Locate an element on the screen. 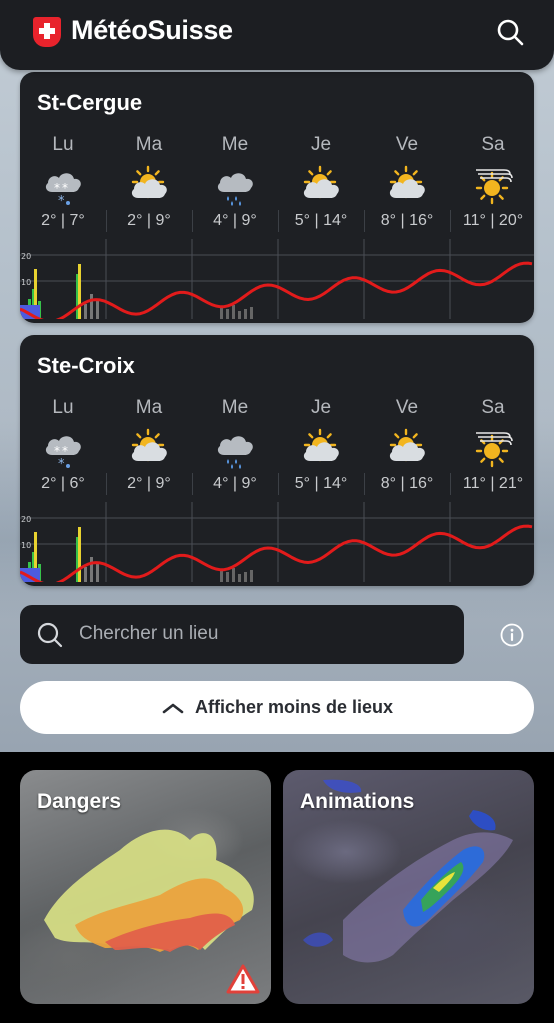 The image size is (554, 1023). search-placeholder: Chercher un lieu is located at coordinates (149, 633).